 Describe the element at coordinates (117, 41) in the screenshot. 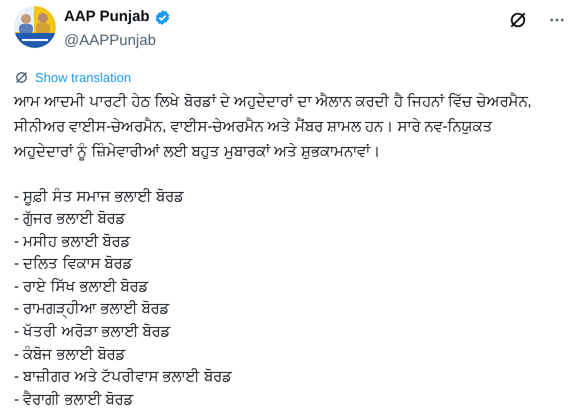

I see `author-handle: @AAPPunjab` at that location.